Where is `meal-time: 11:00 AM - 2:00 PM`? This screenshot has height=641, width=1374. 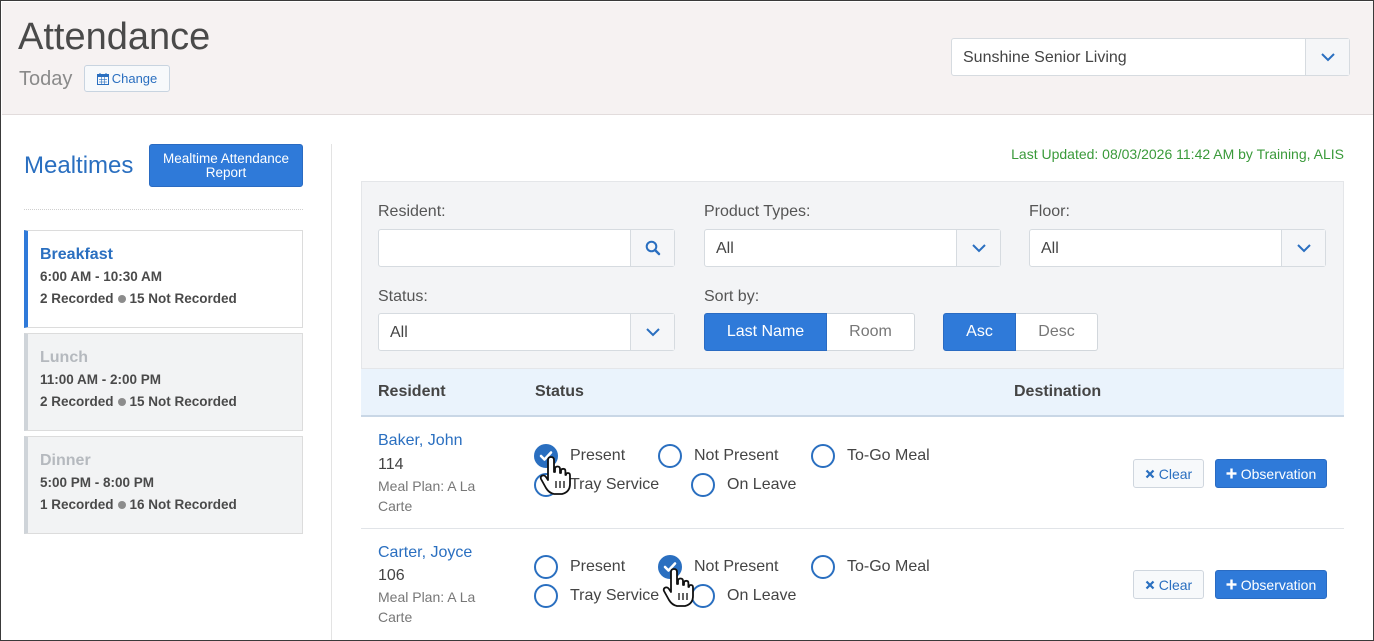
meal-time: 11:00 AM - 2:00 PM is located at coordinates (101, 379).